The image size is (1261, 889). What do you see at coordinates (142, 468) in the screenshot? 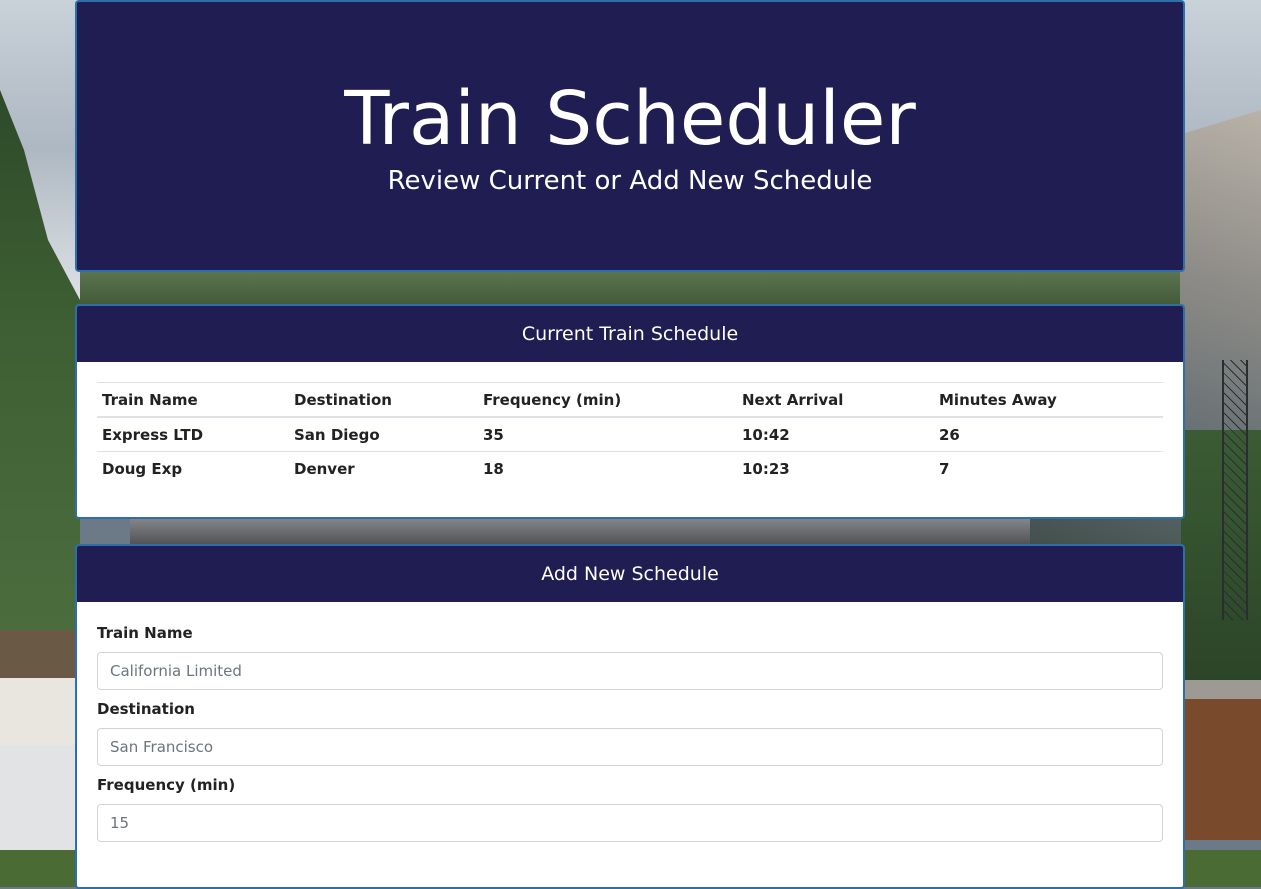
I see `cell-train-name: Doug Exp` at bounding box center [142, 468].